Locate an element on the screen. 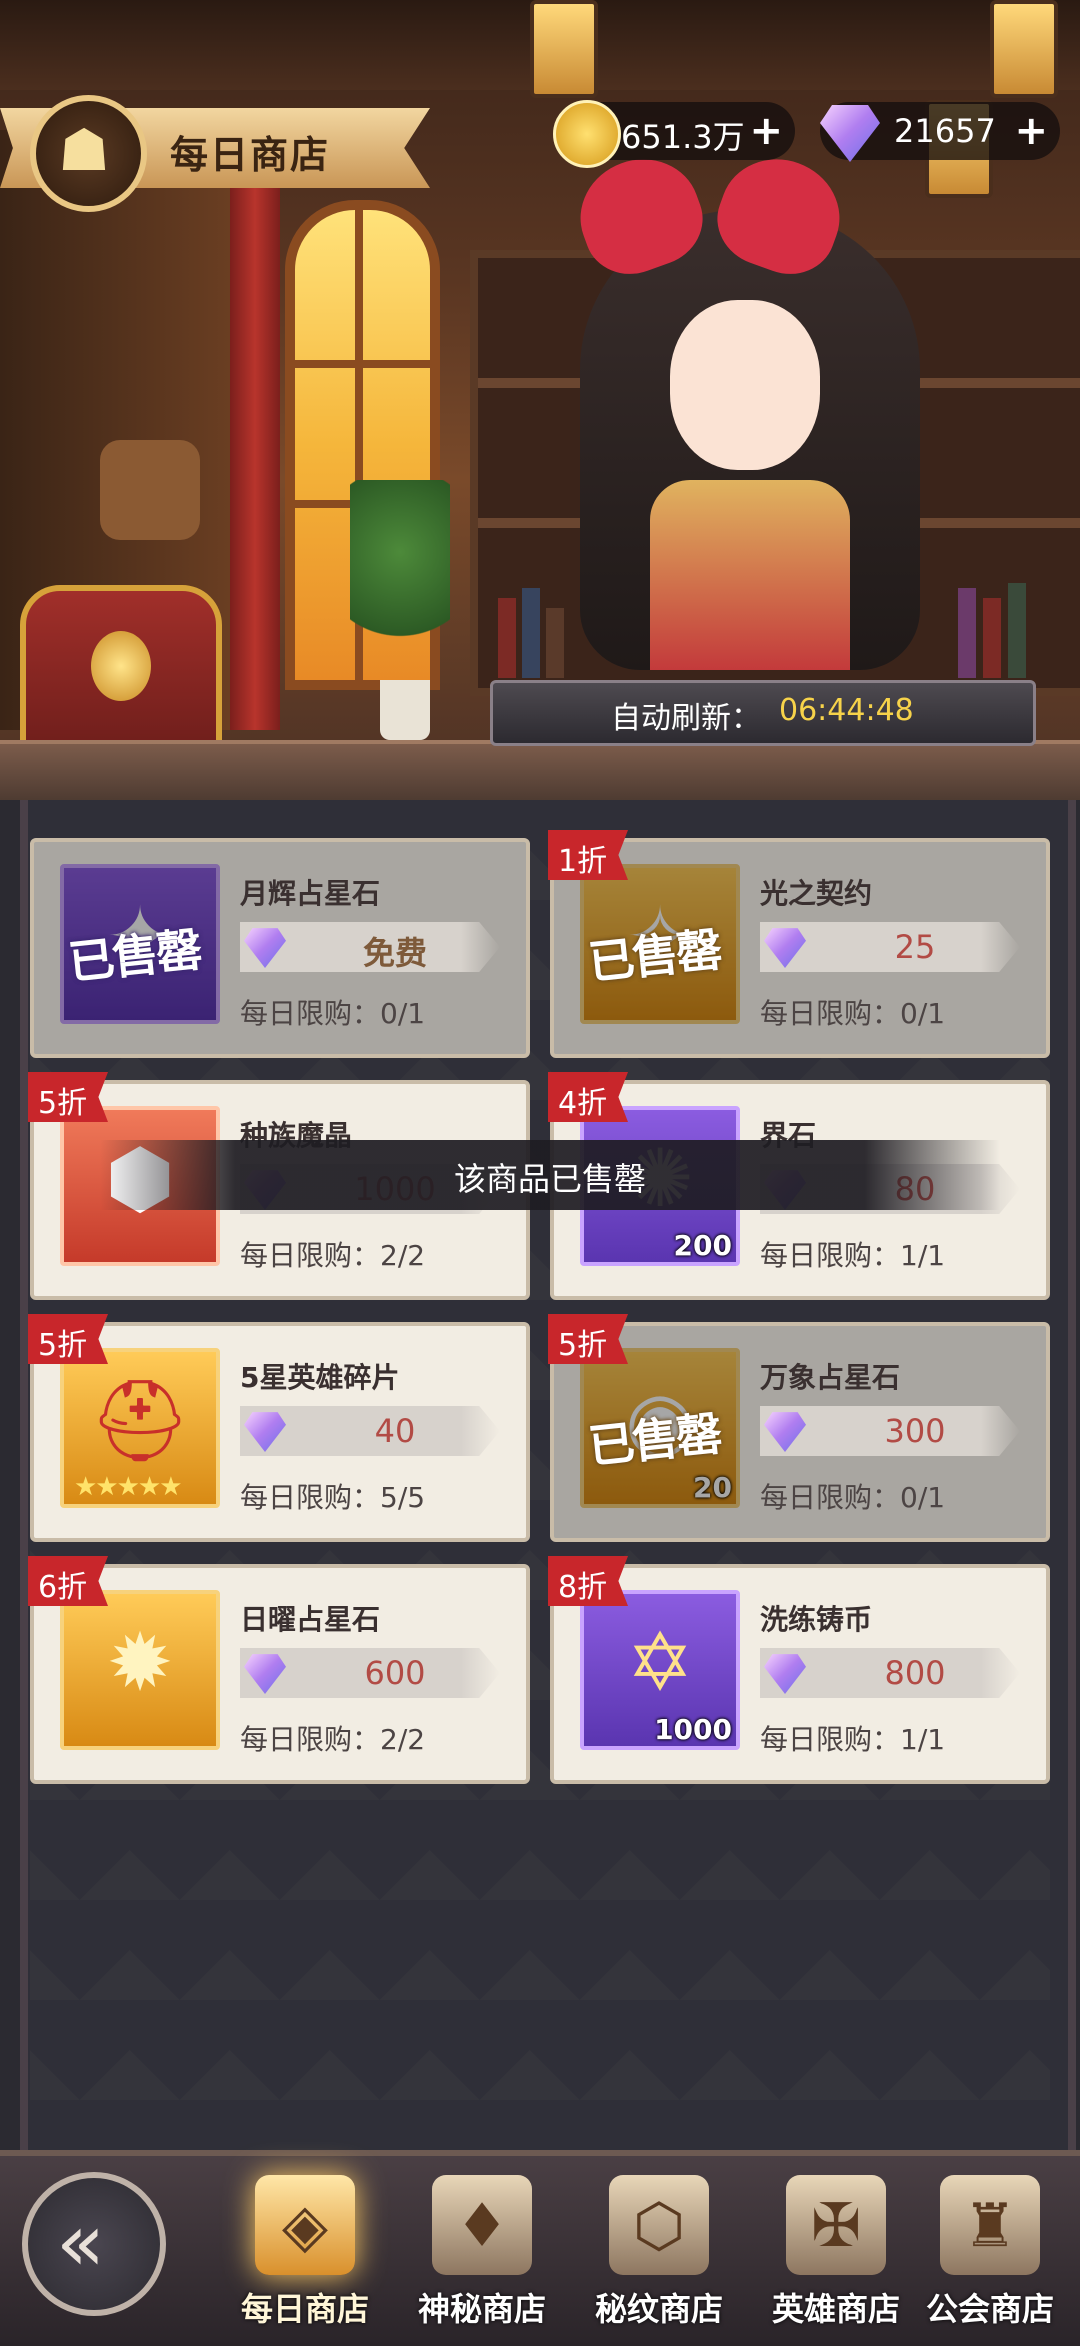 The width and height of the screenshot is (1080, 2346). discount-badge: 6折 is located at coordinates (68, 1581).